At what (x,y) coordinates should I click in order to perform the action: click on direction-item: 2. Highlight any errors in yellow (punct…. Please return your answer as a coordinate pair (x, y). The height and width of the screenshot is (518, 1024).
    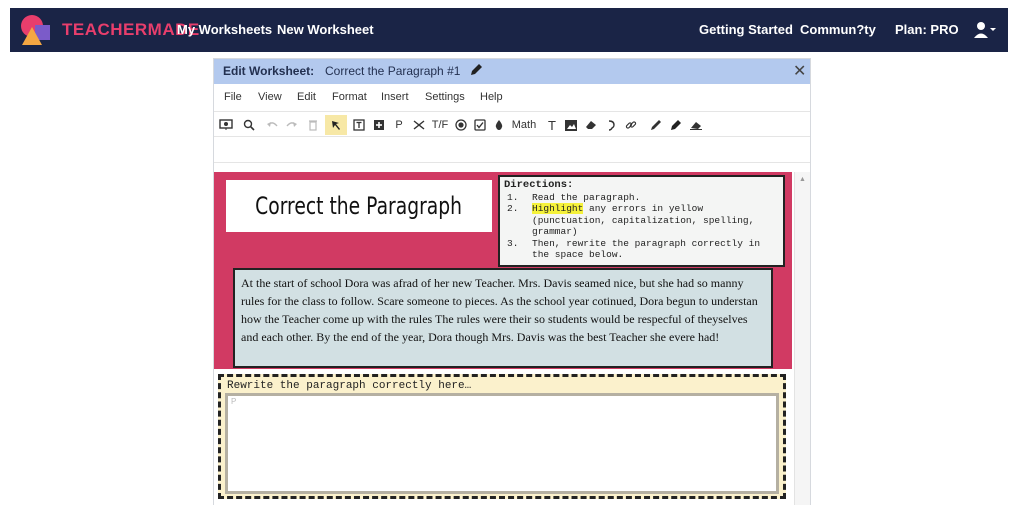
    Looking at the image, I should click on (641, 220).